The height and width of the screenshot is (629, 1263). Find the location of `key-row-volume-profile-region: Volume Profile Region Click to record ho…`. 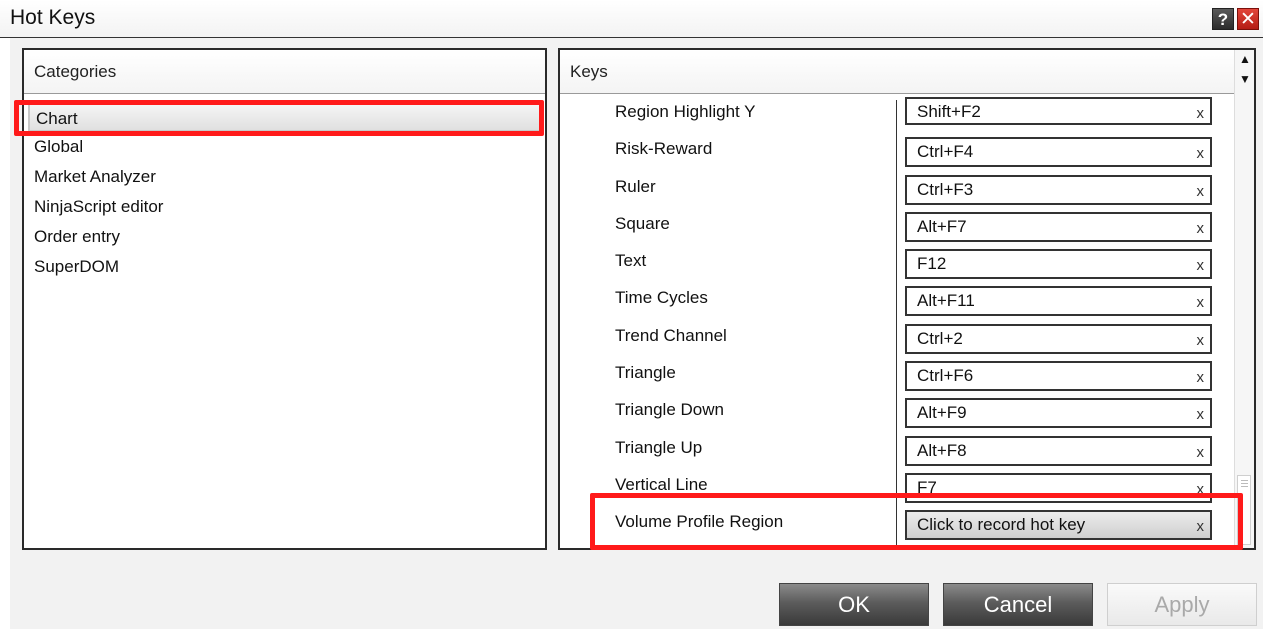

key-row-volume-profile-region: Volume Profile Region Click to record ho… is located at coordinates (898, 528).